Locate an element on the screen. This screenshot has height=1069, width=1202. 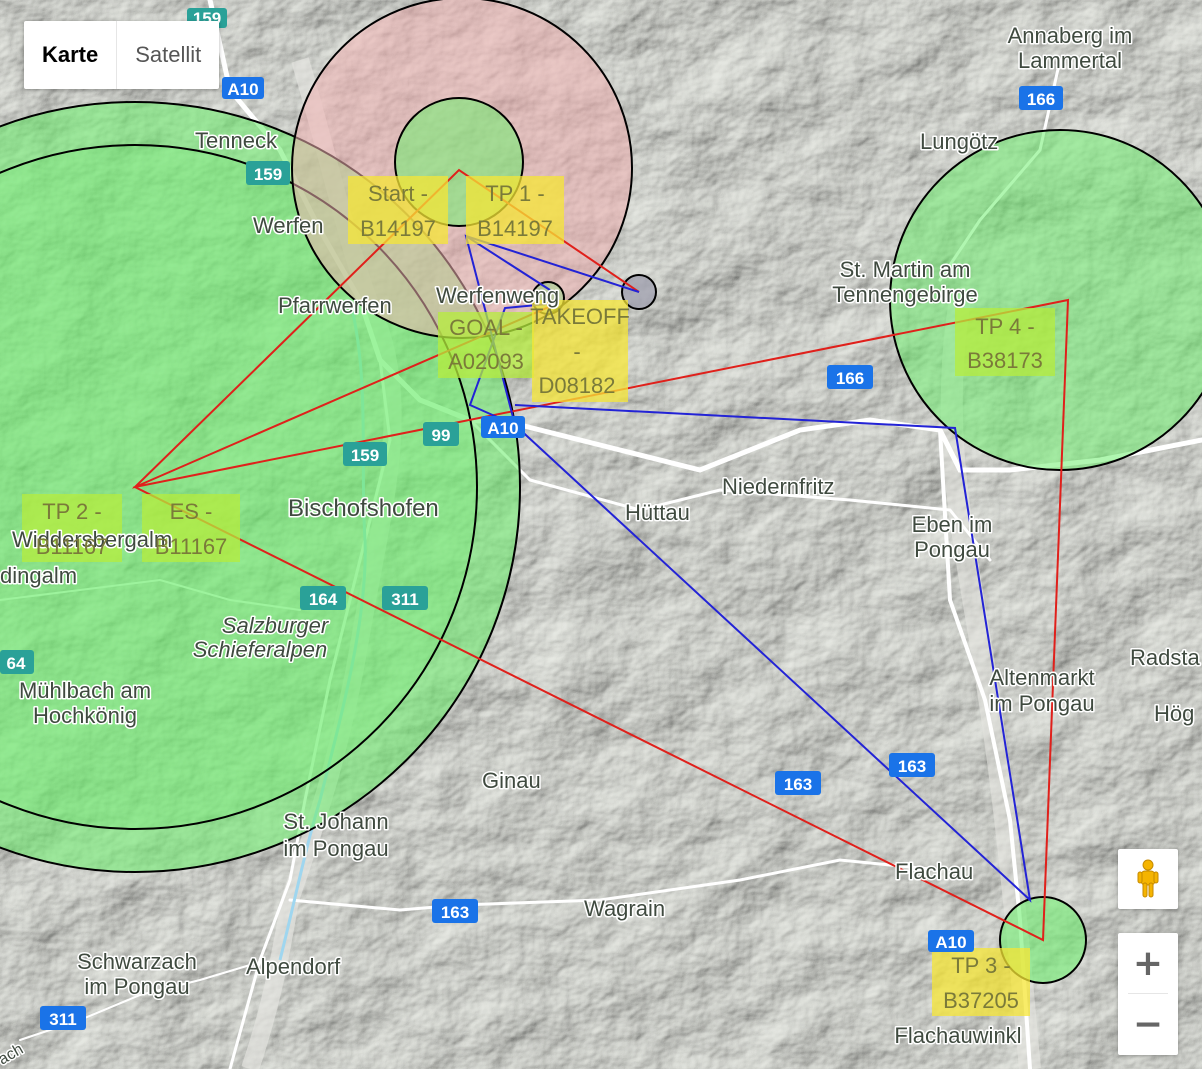
waypoint-label: - is located at coordinates (576, 351).